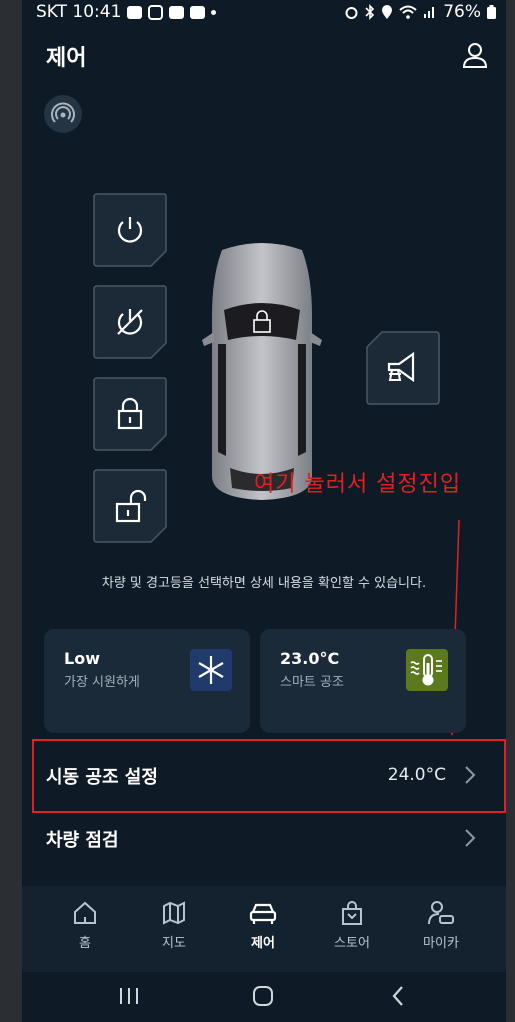 The width and height of the screenshot is (515, 1022). I want to click on lock-icon, so click(130, 413).